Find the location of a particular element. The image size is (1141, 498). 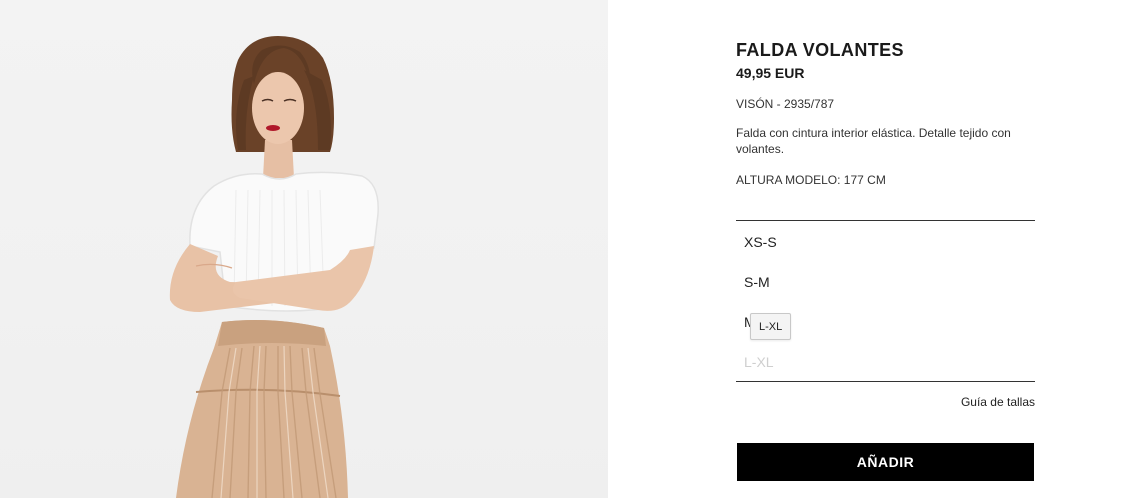

size-option-xs-s: XS-S is located at coordinates (760, 242).